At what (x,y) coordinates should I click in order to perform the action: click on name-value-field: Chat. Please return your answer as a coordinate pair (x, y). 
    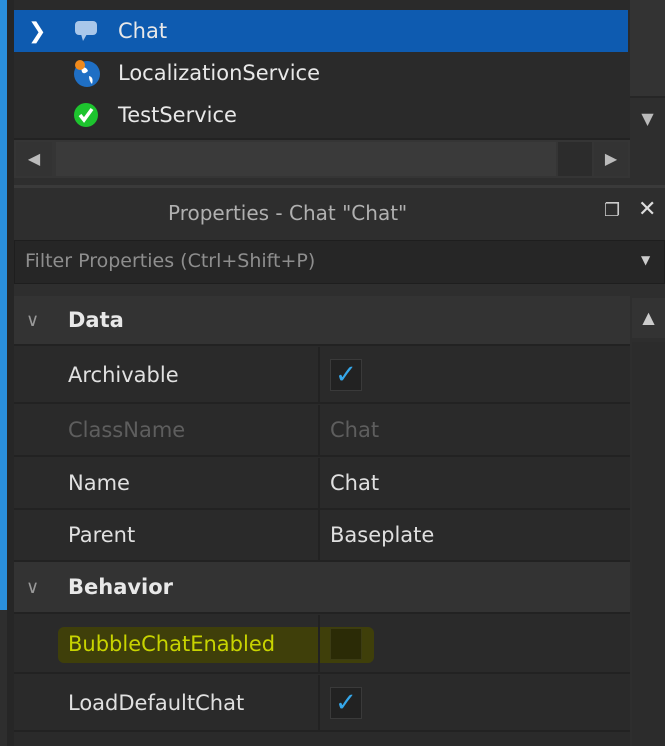
    Looking at the image, I should click on (354, 483).